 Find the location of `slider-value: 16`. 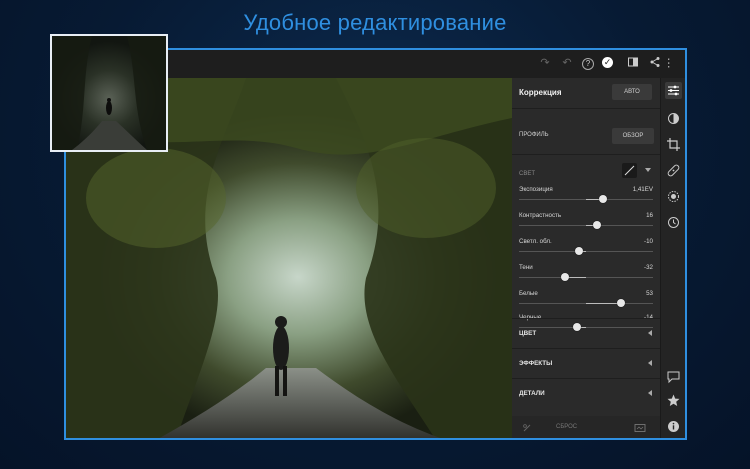

slider-value: 16 is located at coordinates (649, 215).